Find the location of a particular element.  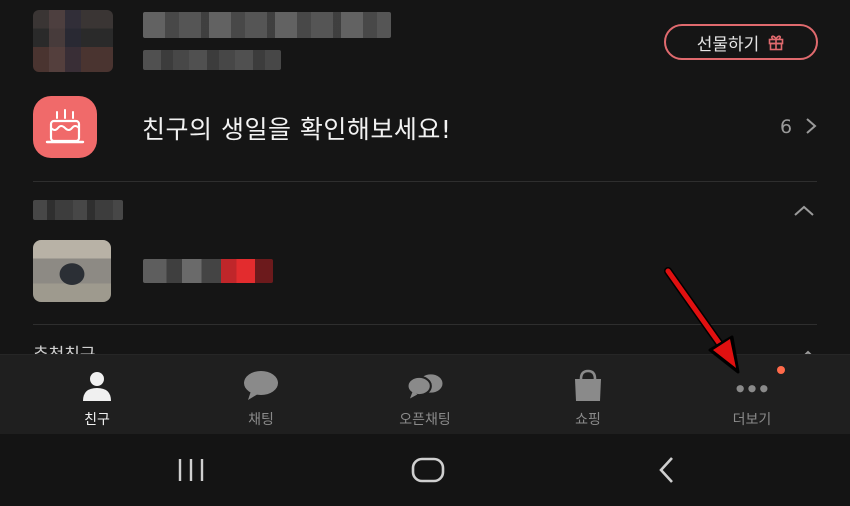

shopping-bag-icon is located at coordinates (588, 386).